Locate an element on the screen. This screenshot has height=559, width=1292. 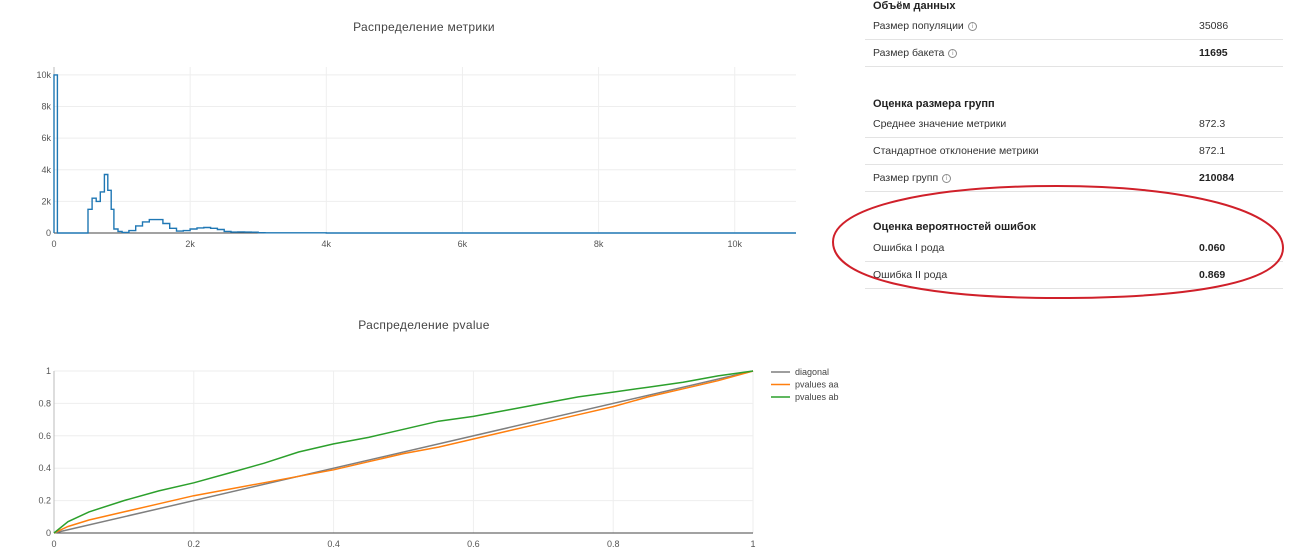
y-tick-label: 1 is located at coordinates (48, 371).